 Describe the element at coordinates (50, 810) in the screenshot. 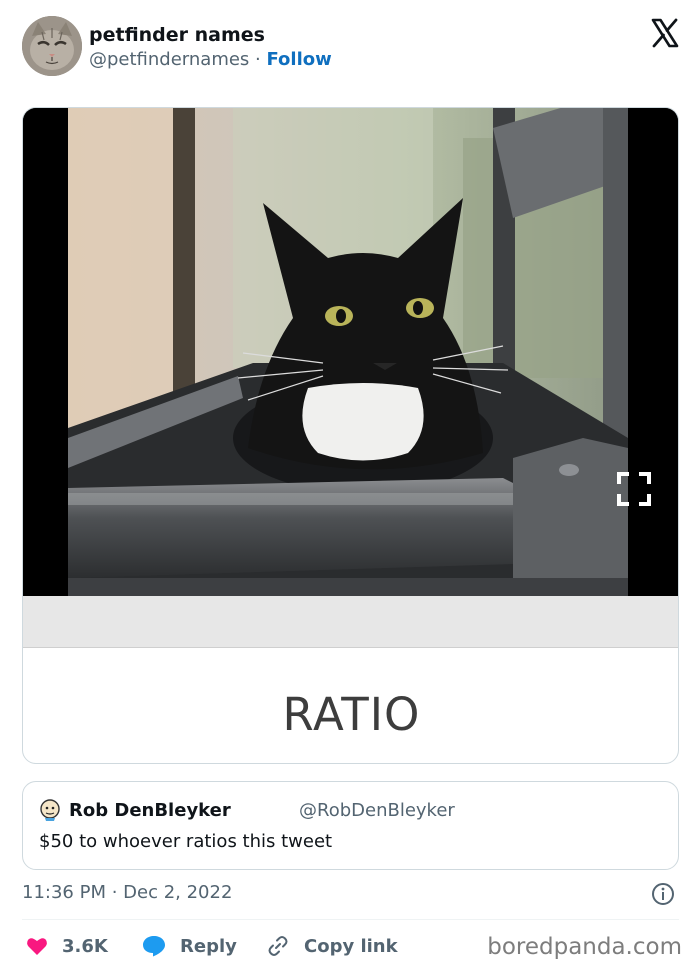

I see `quoted-avatar` at that location.